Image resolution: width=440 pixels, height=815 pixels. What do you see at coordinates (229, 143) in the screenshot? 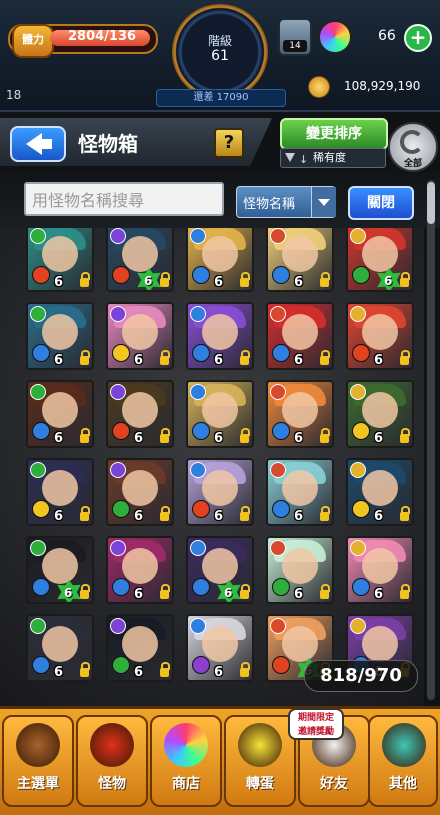
I see `help-button: ?` at bounding box center [229, 143].